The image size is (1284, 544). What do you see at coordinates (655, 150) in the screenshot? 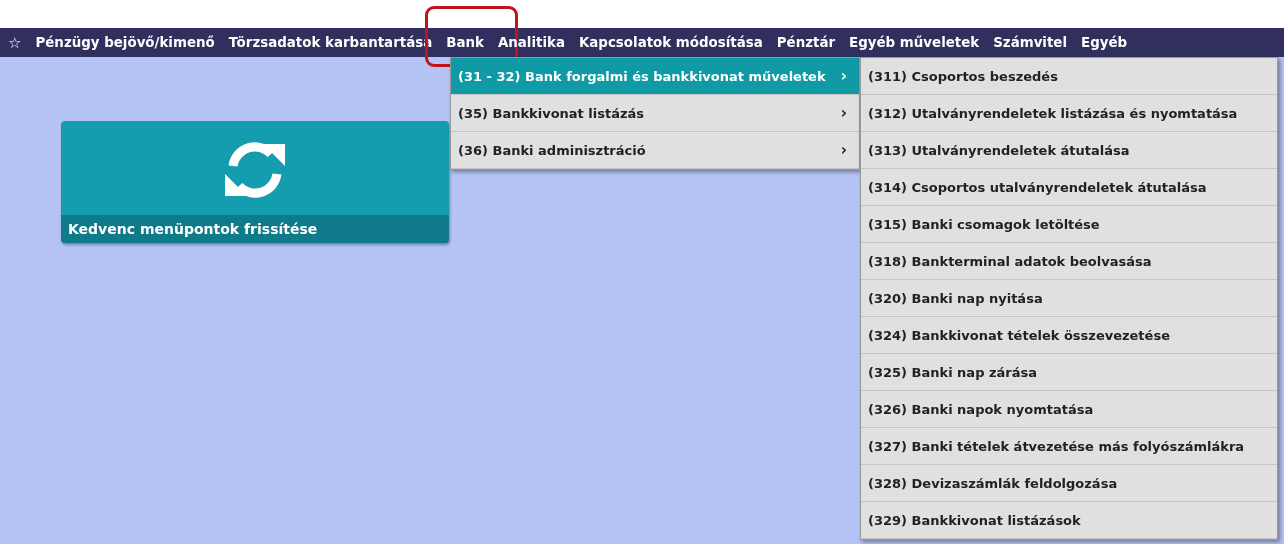
I see `menu-item: (36) Banki adminisztráció ›` at bounding box center [655, 150].